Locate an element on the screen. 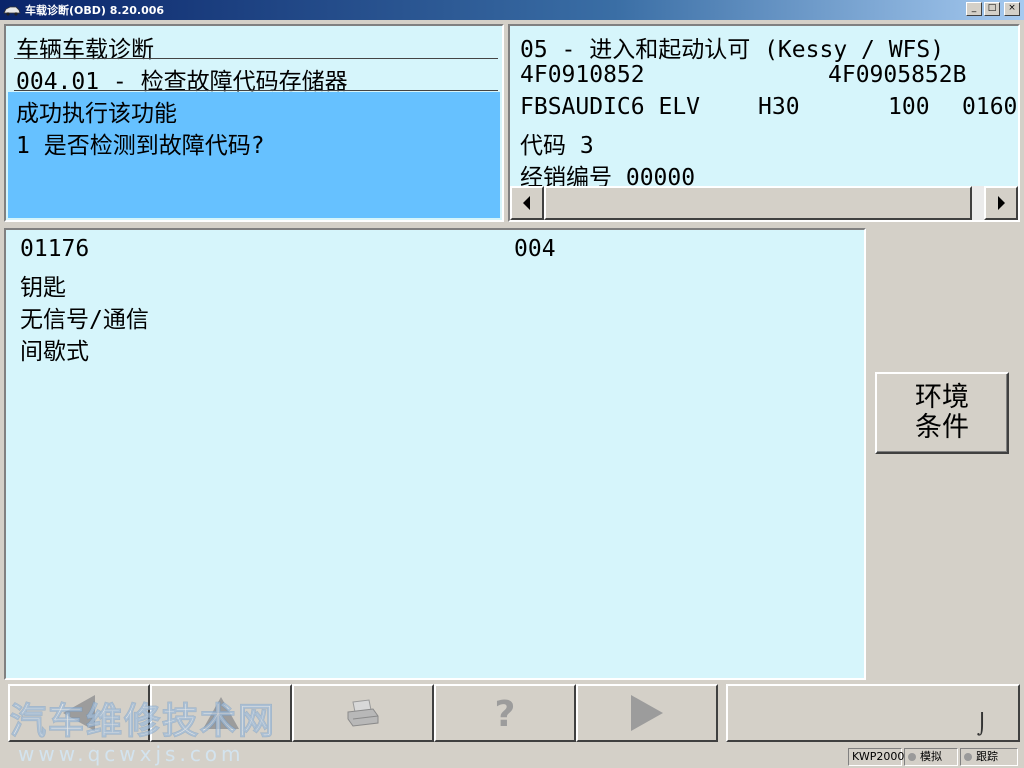  extra-code: 0160 is located at coordinates (990, 107).